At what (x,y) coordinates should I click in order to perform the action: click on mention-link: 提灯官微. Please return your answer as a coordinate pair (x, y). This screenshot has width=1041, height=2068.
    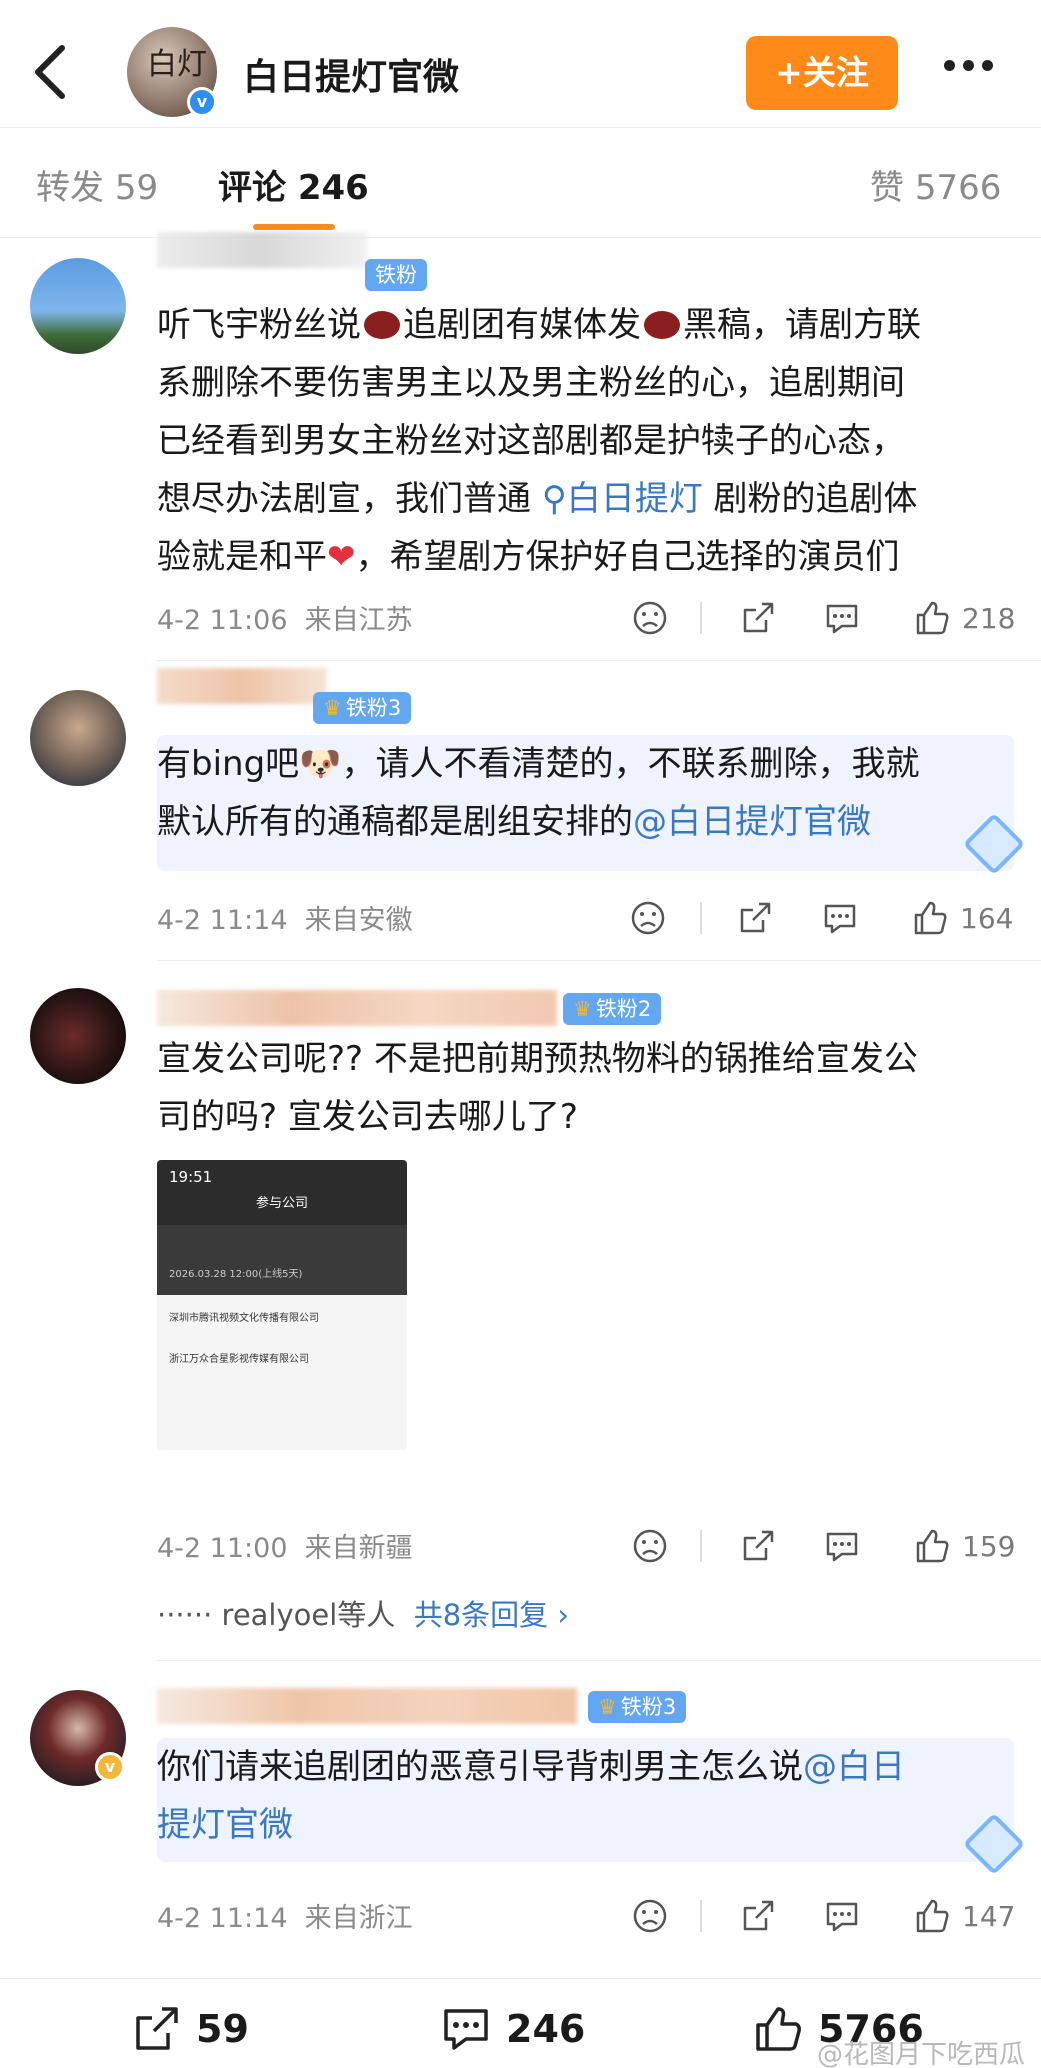
    Looking at the image, I should click on (225, 1825).